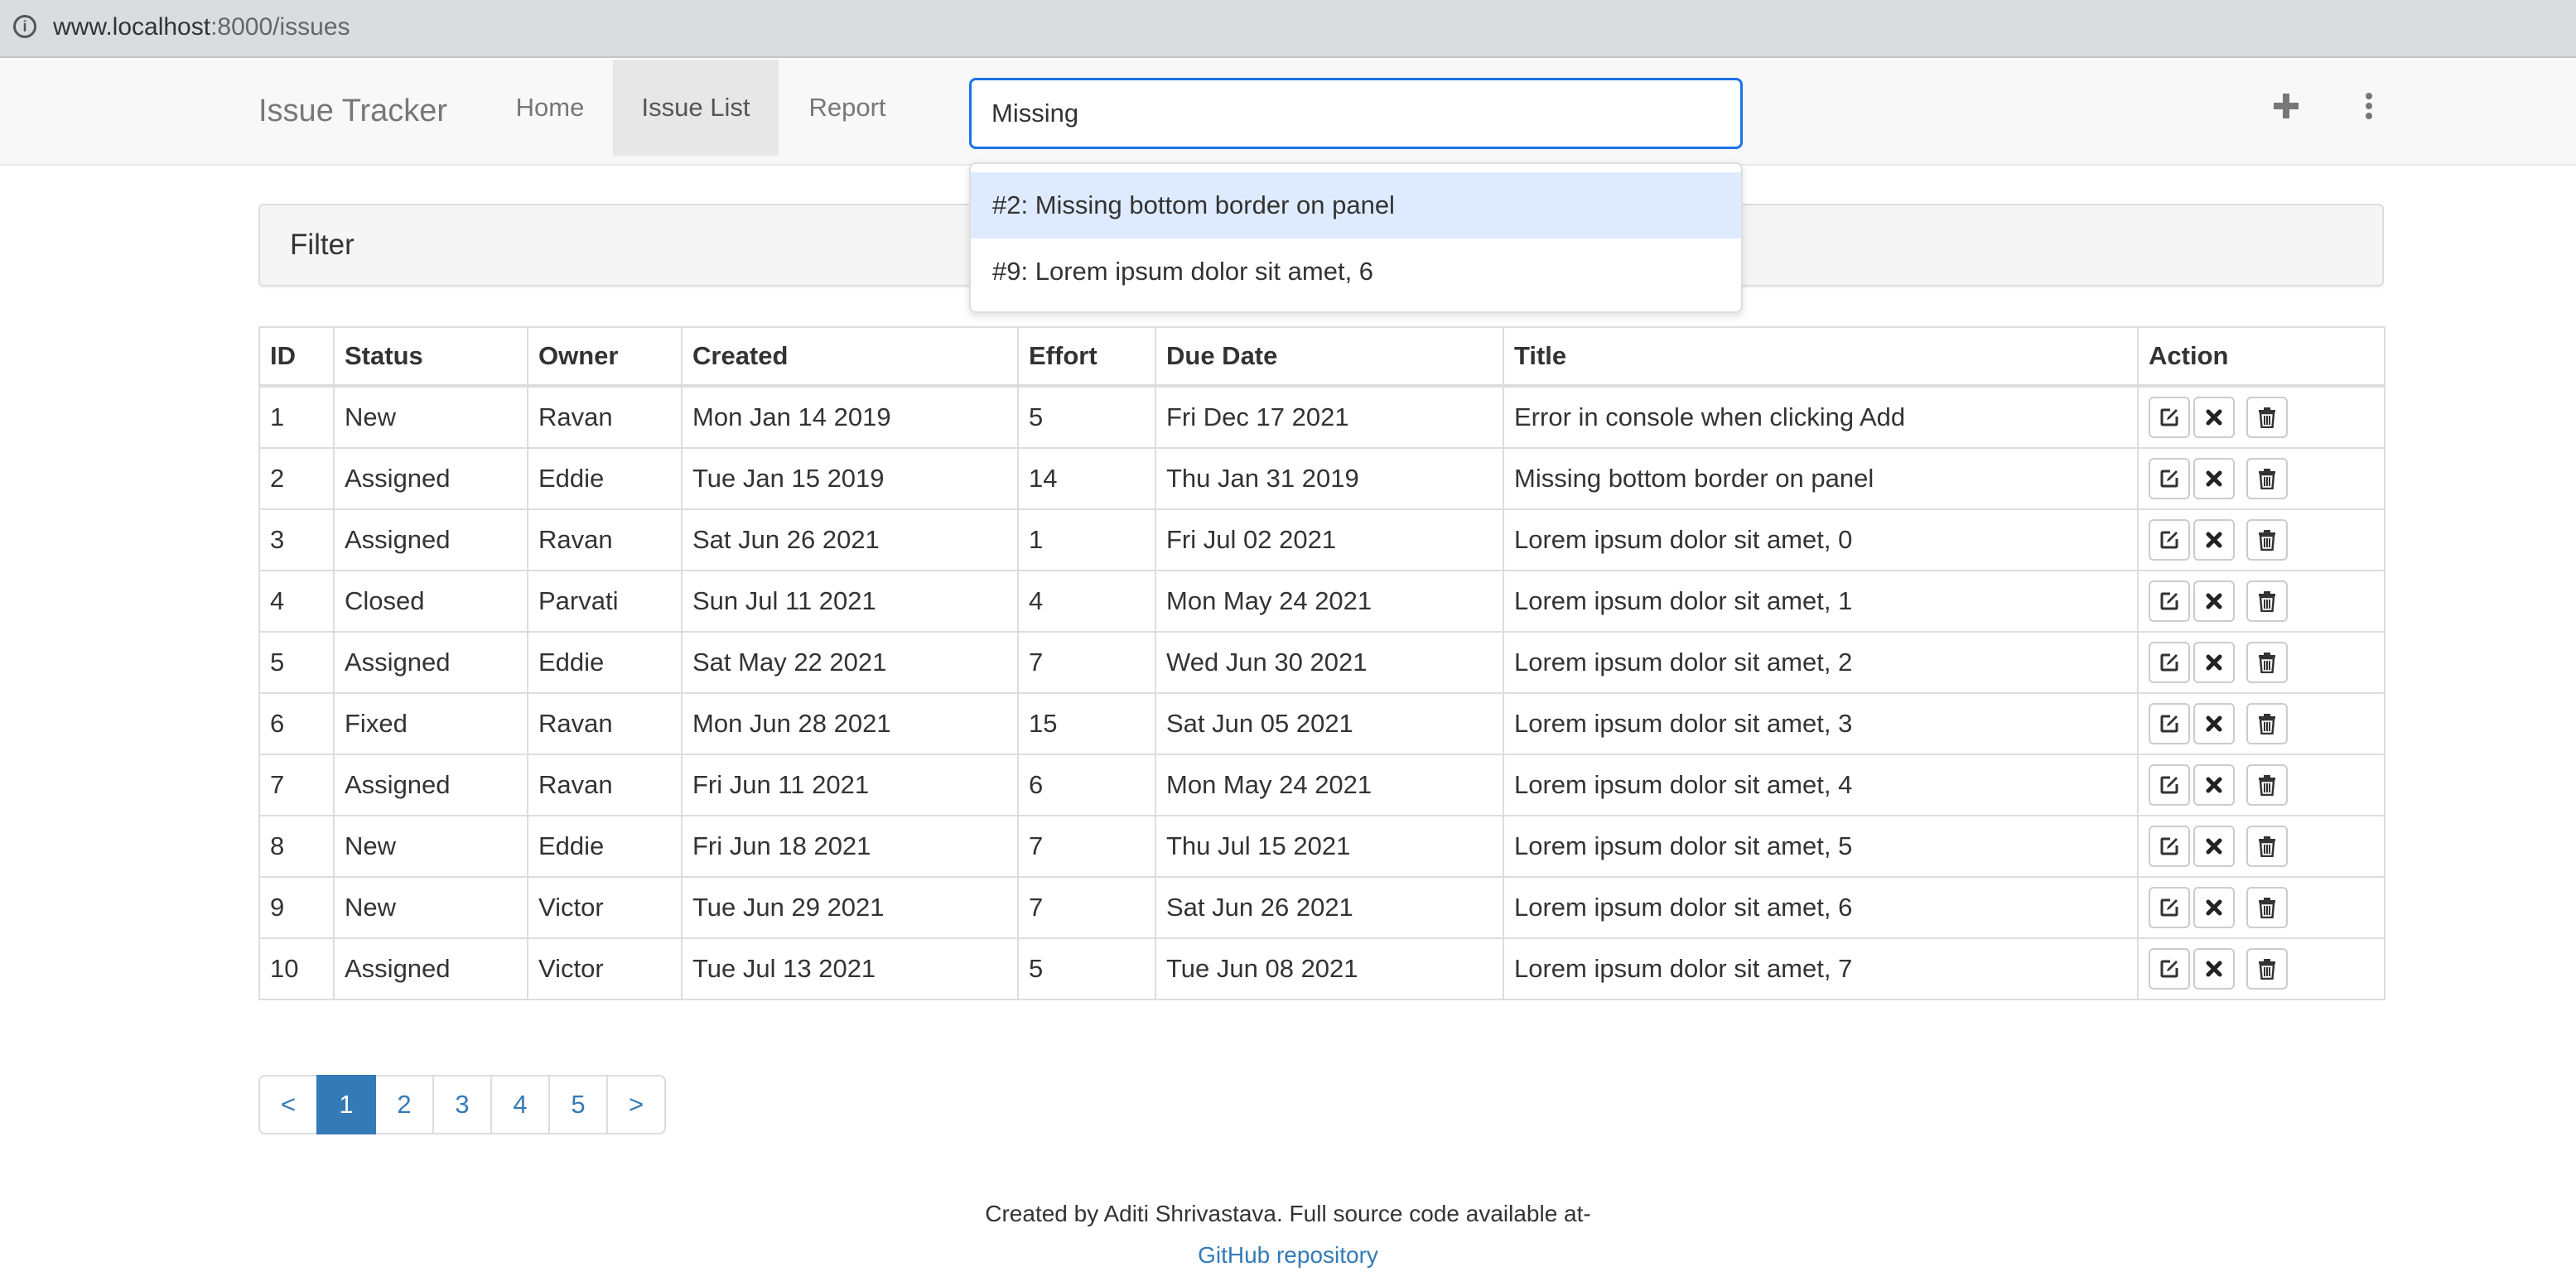 The width and height of the screenshot is (2576, 1286). Describe the element at coordinates (201, 27) in the screenshot. I see `url-text: www.localhost:8000/issues` at that location.